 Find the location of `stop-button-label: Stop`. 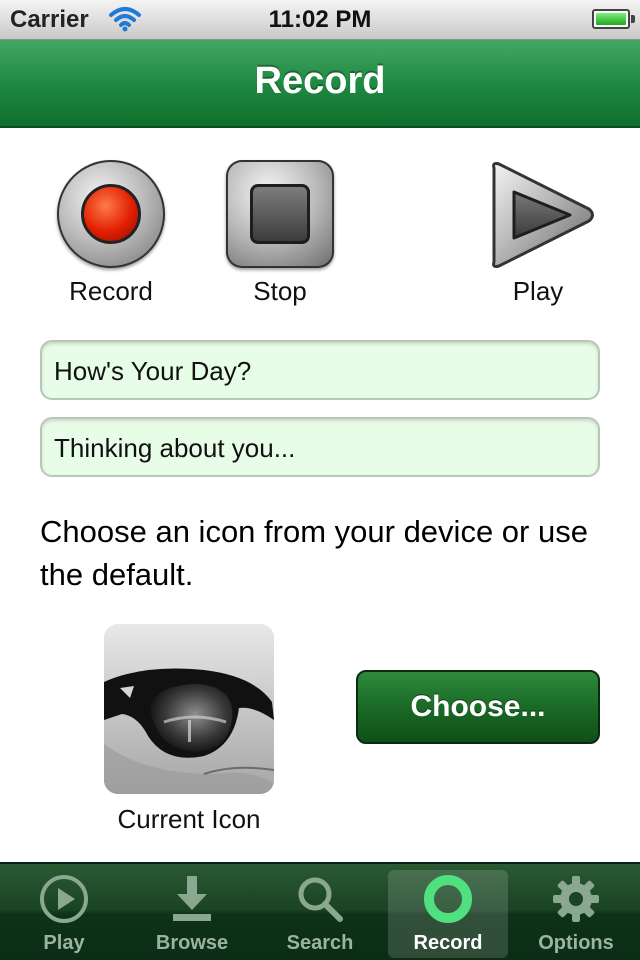

stop-button-label: Stop is located at coordinates (280, 291).